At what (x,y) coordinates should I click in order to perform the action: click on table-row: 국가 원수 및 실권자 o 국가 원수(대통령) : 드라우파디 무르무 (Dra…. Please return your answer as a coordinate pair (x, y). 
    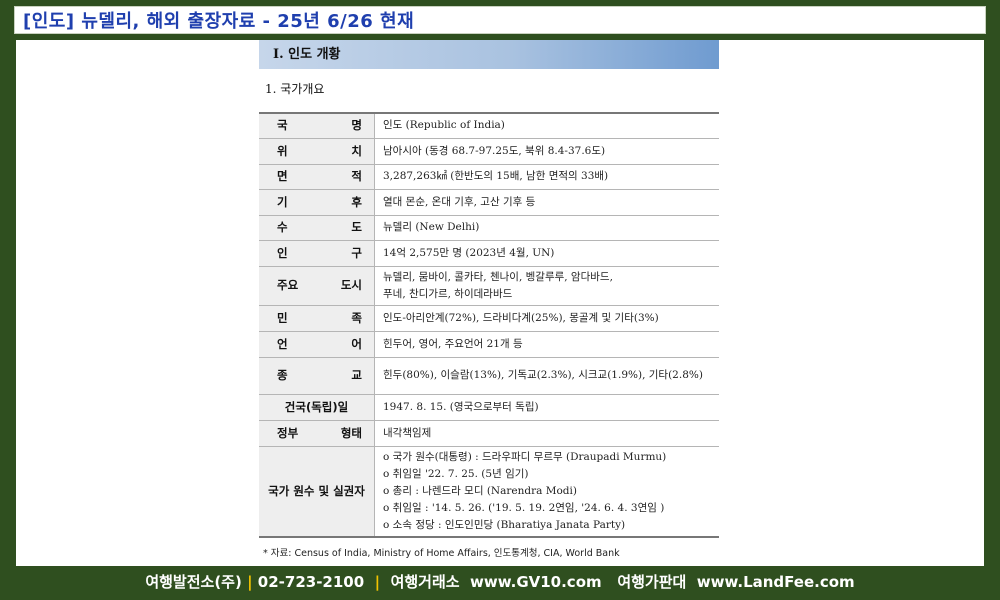
    Looking at the image, I should click on (489, 491).